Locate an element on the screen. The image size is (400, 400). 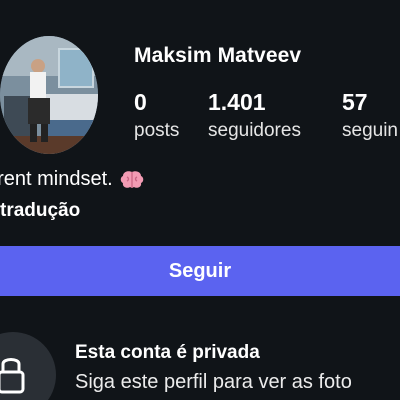
stat-posts-count: 0 is located at coordinates (140, 102).